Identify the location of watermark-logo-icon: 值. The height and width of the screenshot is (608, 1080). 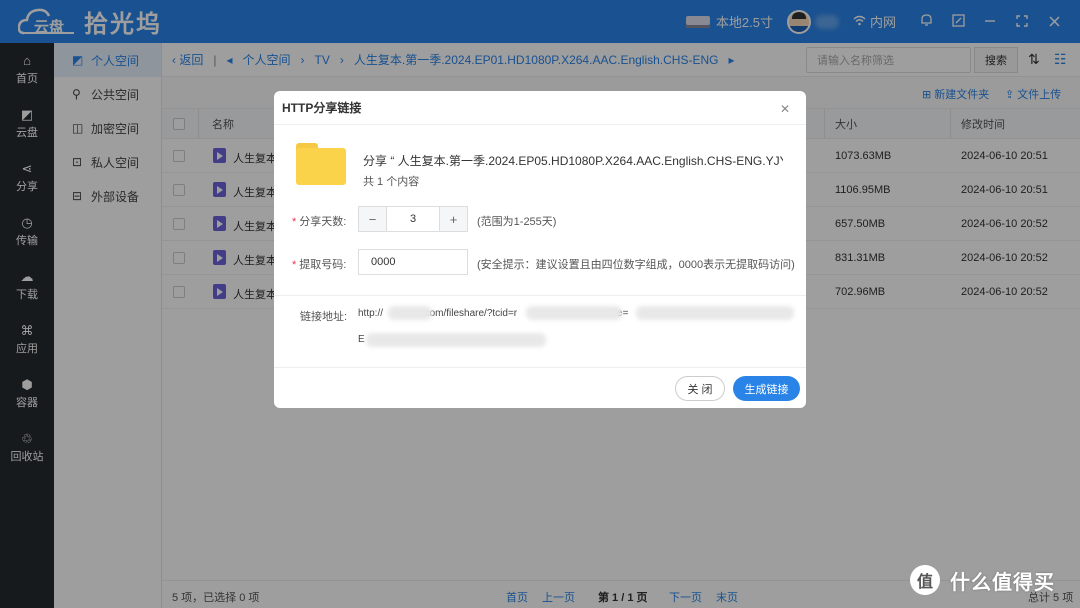
(925, 580).